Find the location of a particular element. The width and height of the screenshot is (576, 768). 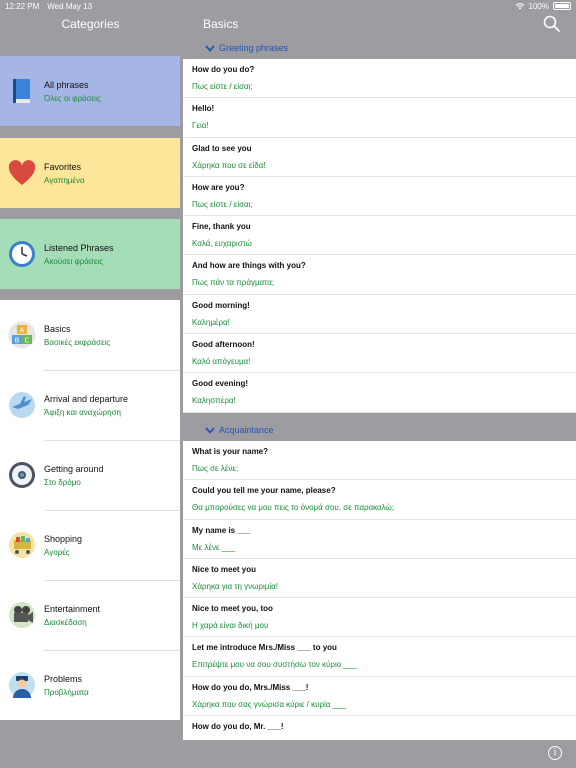

category-problems: Problems Προβλήματα is located at coordinates (90, 685).